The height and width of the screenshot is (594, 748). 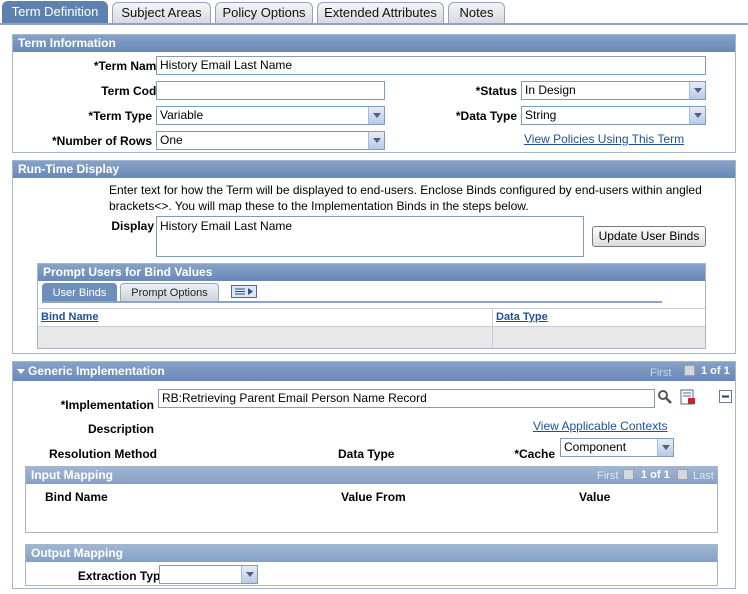 What do you see at coordinates (270, 140) in the screenshot?
I see `number-of-rows-select: One` at bounding box center [270, 140].